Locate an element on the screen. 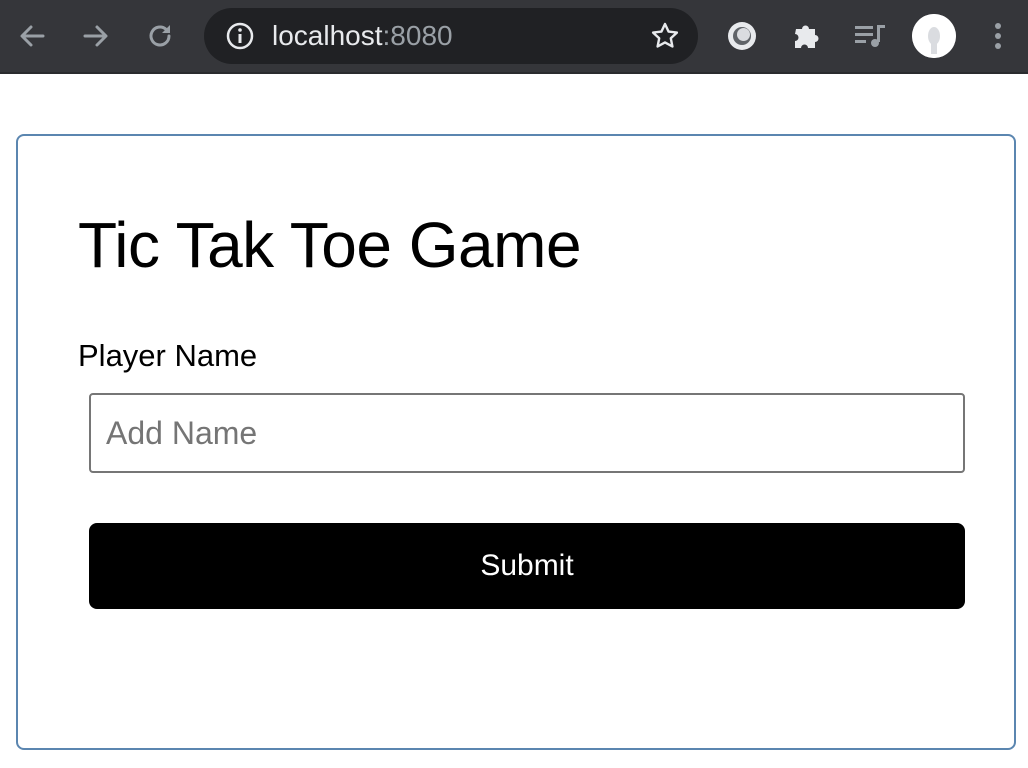 Image resolution: width=1028 pixels, height=768 pixels. kebab-menu-icon is located at coordinates (998, 36).